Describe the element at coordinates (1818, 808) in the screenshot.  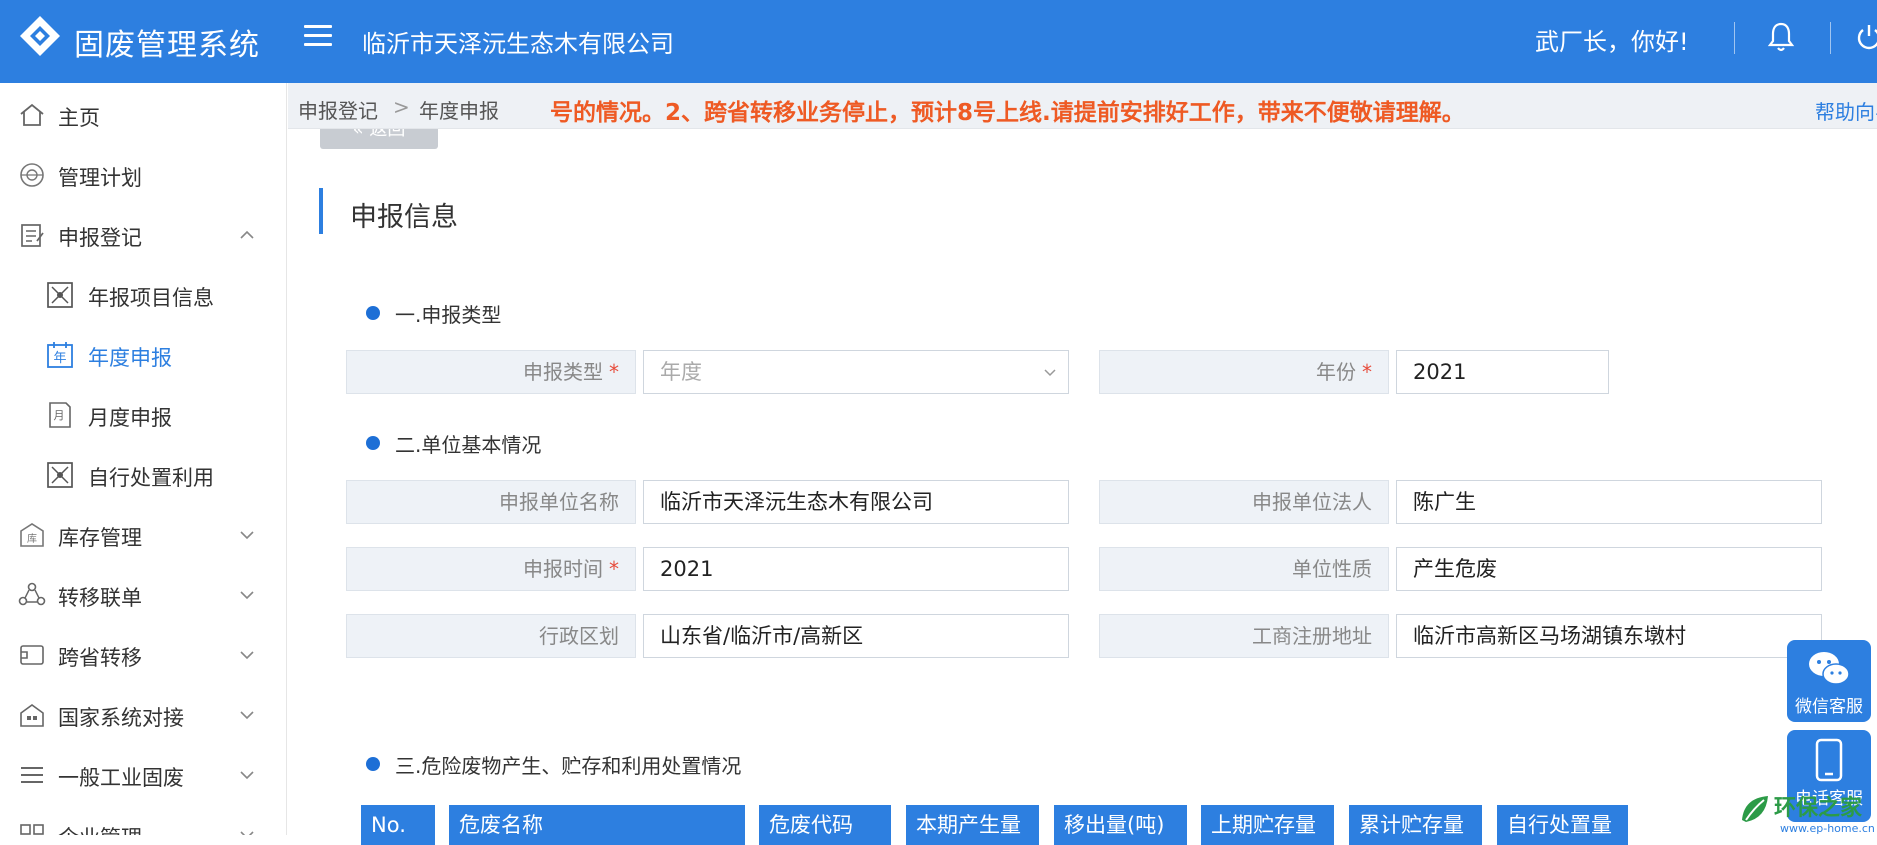
I see `watermark-text: 环保之家` at that location.